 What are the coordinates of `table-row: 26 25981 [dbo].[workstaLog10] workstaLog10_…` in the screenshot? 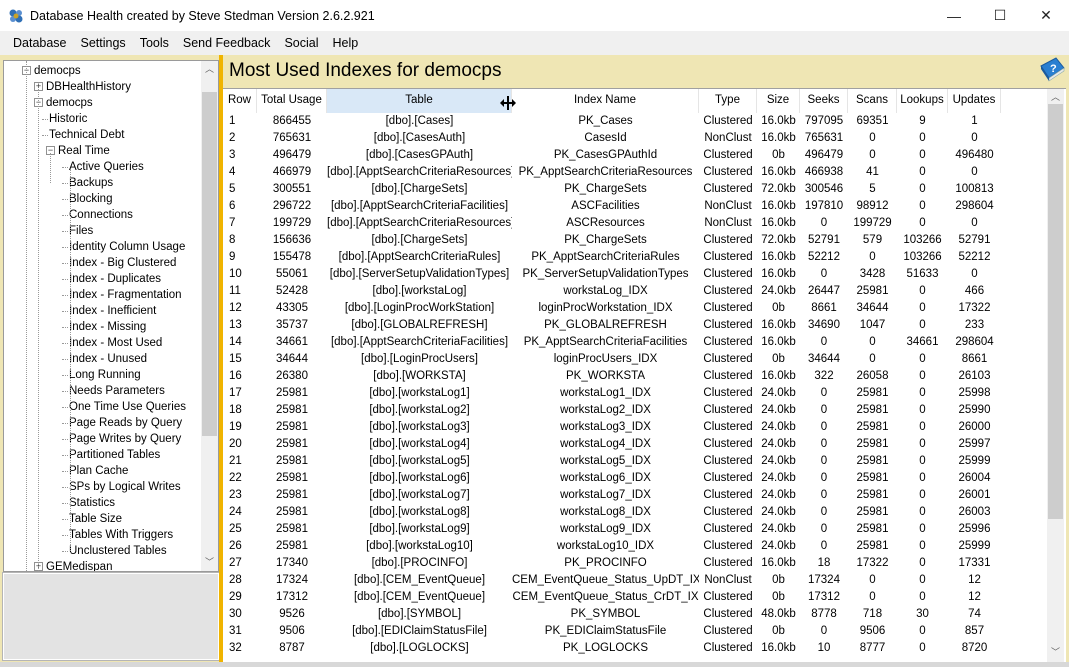 It's located at (635, 546).